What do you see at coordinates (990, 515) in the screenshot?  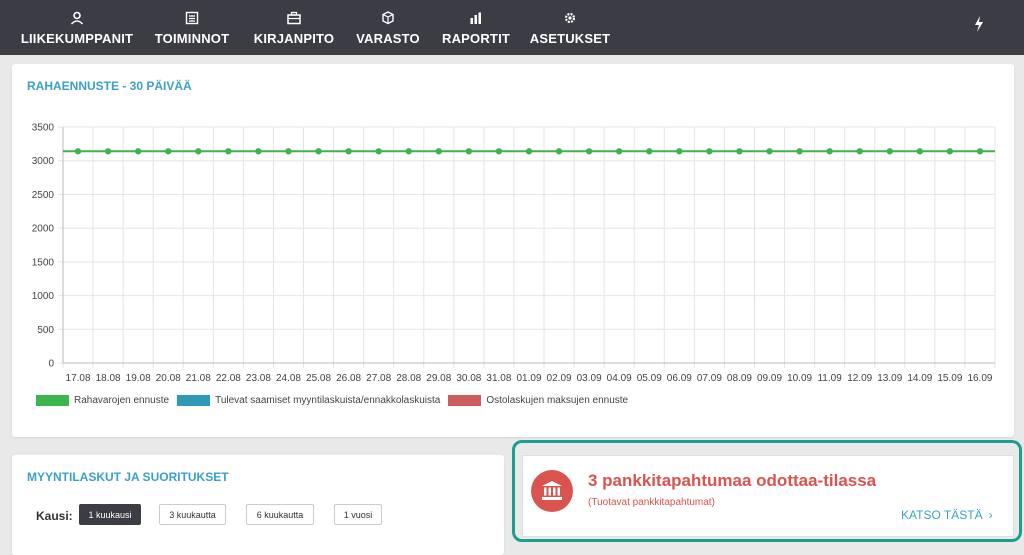 I see `chevron-right-icon: ›` at bounding box center [990, 515].